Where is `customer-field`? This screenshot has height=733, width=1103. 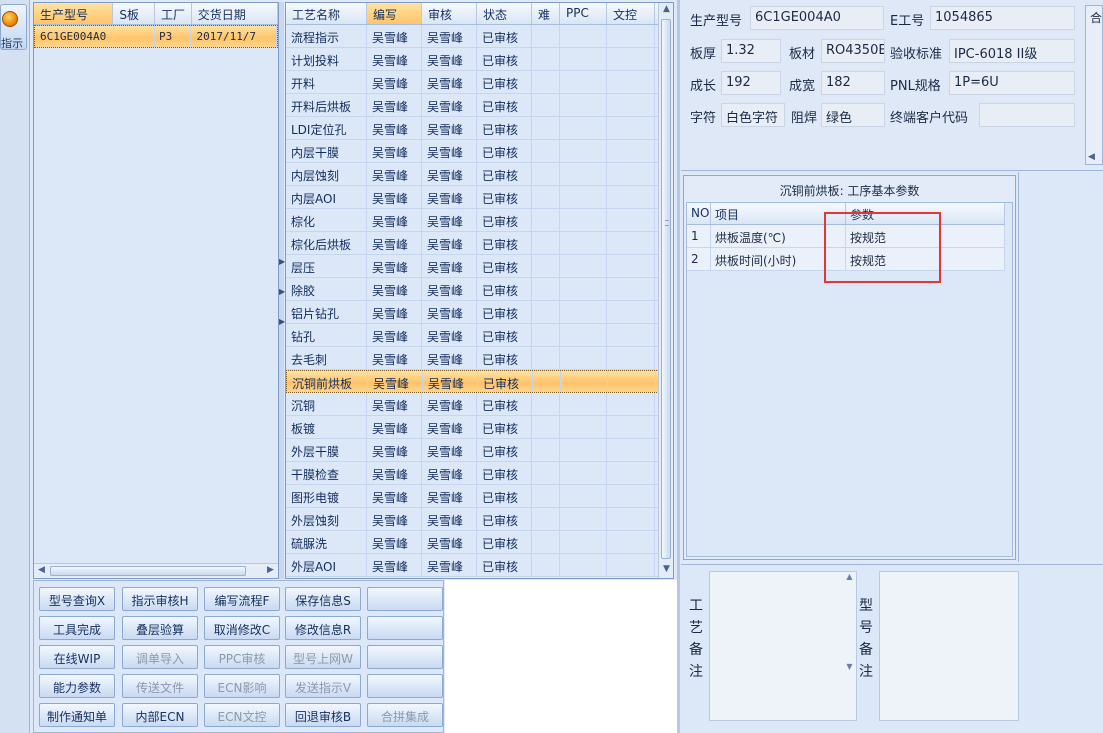
customer-field is located at coordinates (1027, 115).